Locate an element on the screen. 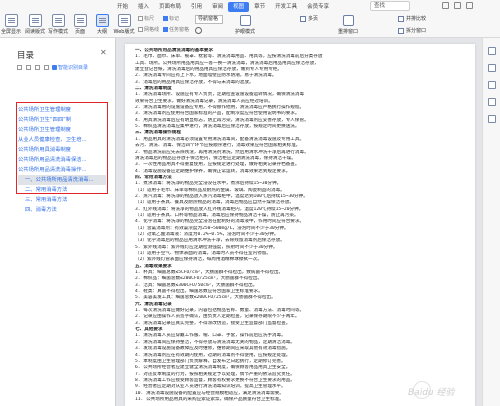  task-pane-checkbox: 任务窗格 is located at coordinates (176, 29).